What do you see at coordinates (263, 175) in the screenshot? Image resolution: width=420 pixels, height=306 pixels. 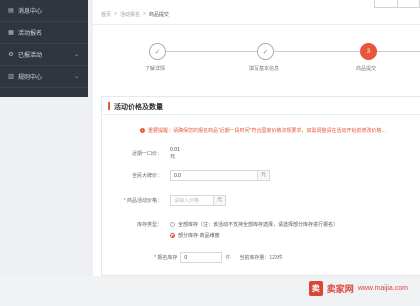 I see `platform-price-unit: 元` at bounding box center [263, 175].